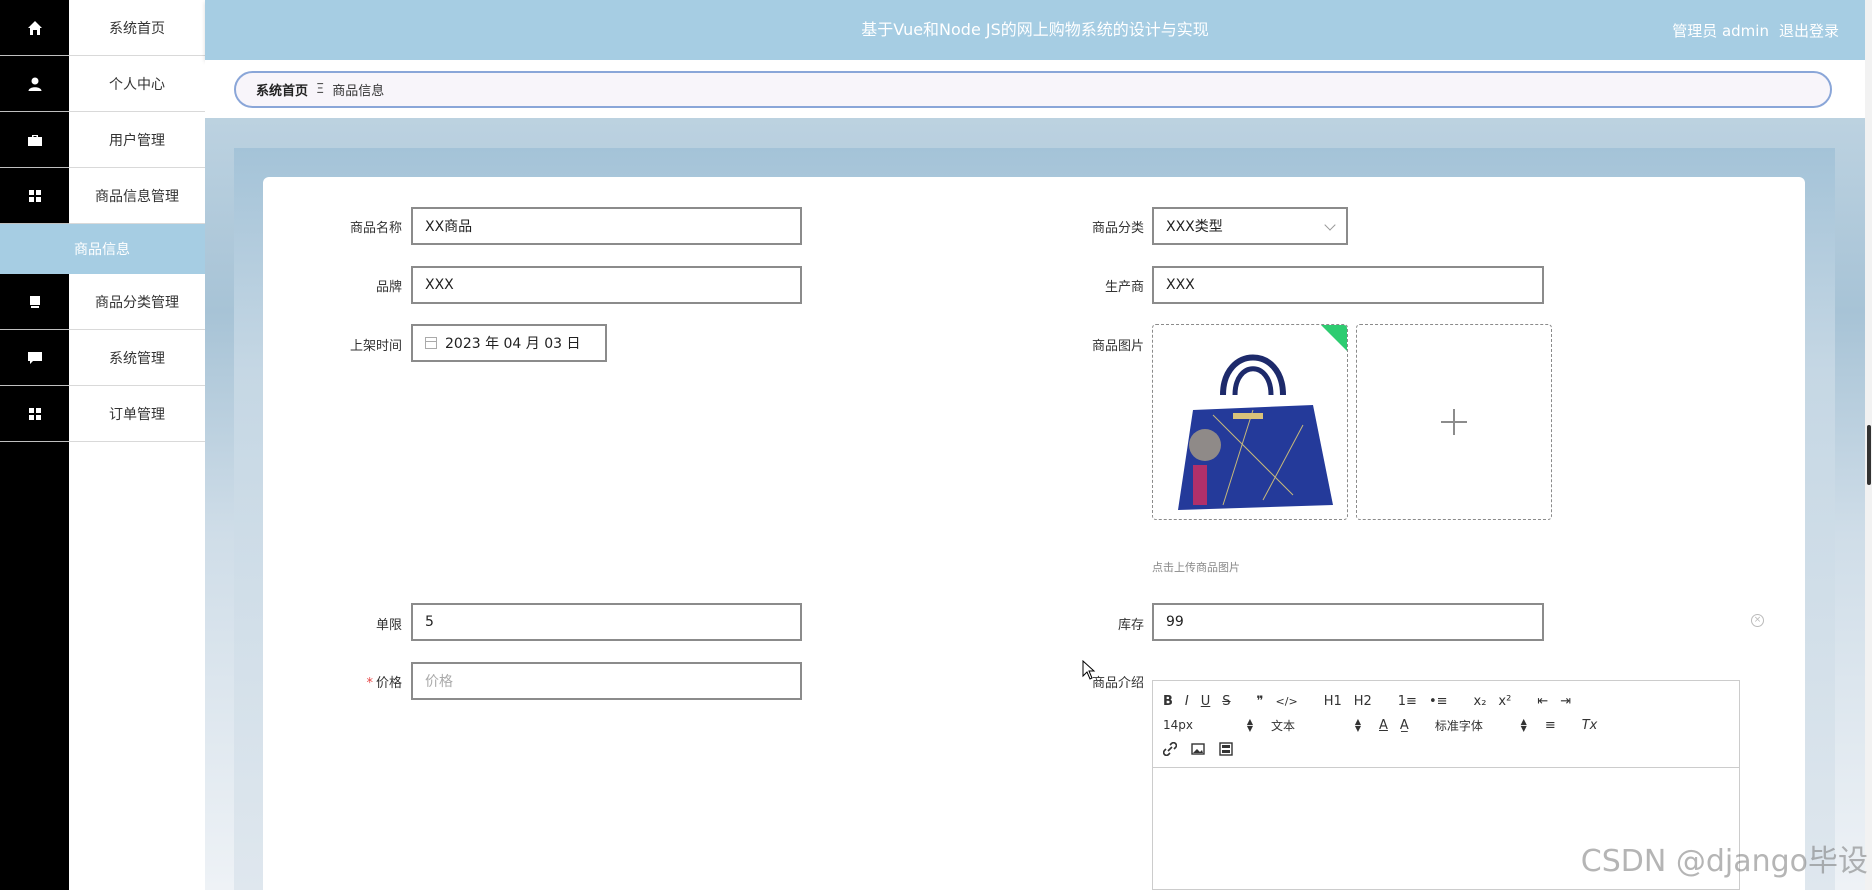 Image resolution: width=1872 pixels, height=890 pixels. Describe the element at coordinates (362, 681) in the screenshot. I see `label-price: * 价格` at that location.